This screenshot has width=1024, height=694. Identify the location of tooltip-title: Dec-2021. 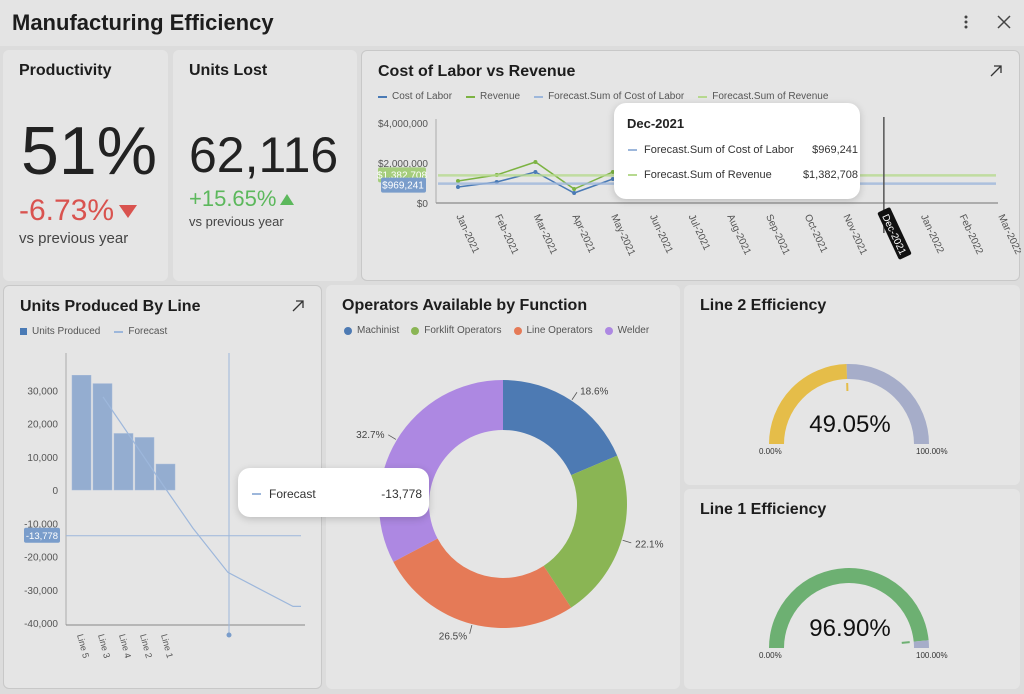
(656, 123).